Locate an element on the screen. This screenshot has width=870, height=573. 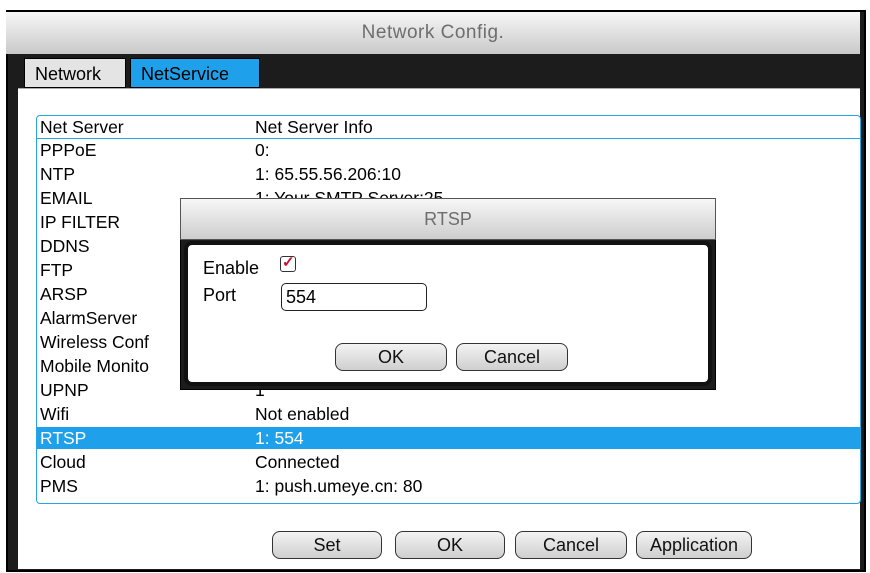
ok-button: OK is located at coordinates (450, 545).